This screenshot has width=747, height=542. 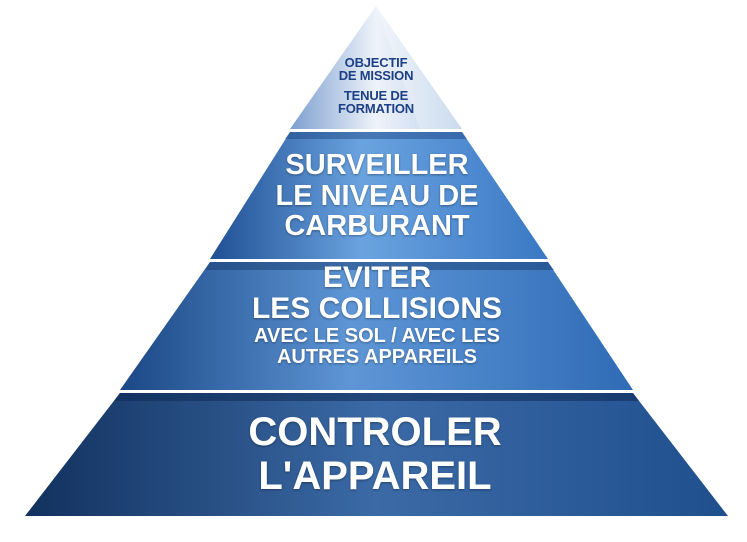 What do you see at coordinates (376, 95) in the screenshot?
I see `tier-top-line-3: TENUE DE` at bounding box center [376, 95].